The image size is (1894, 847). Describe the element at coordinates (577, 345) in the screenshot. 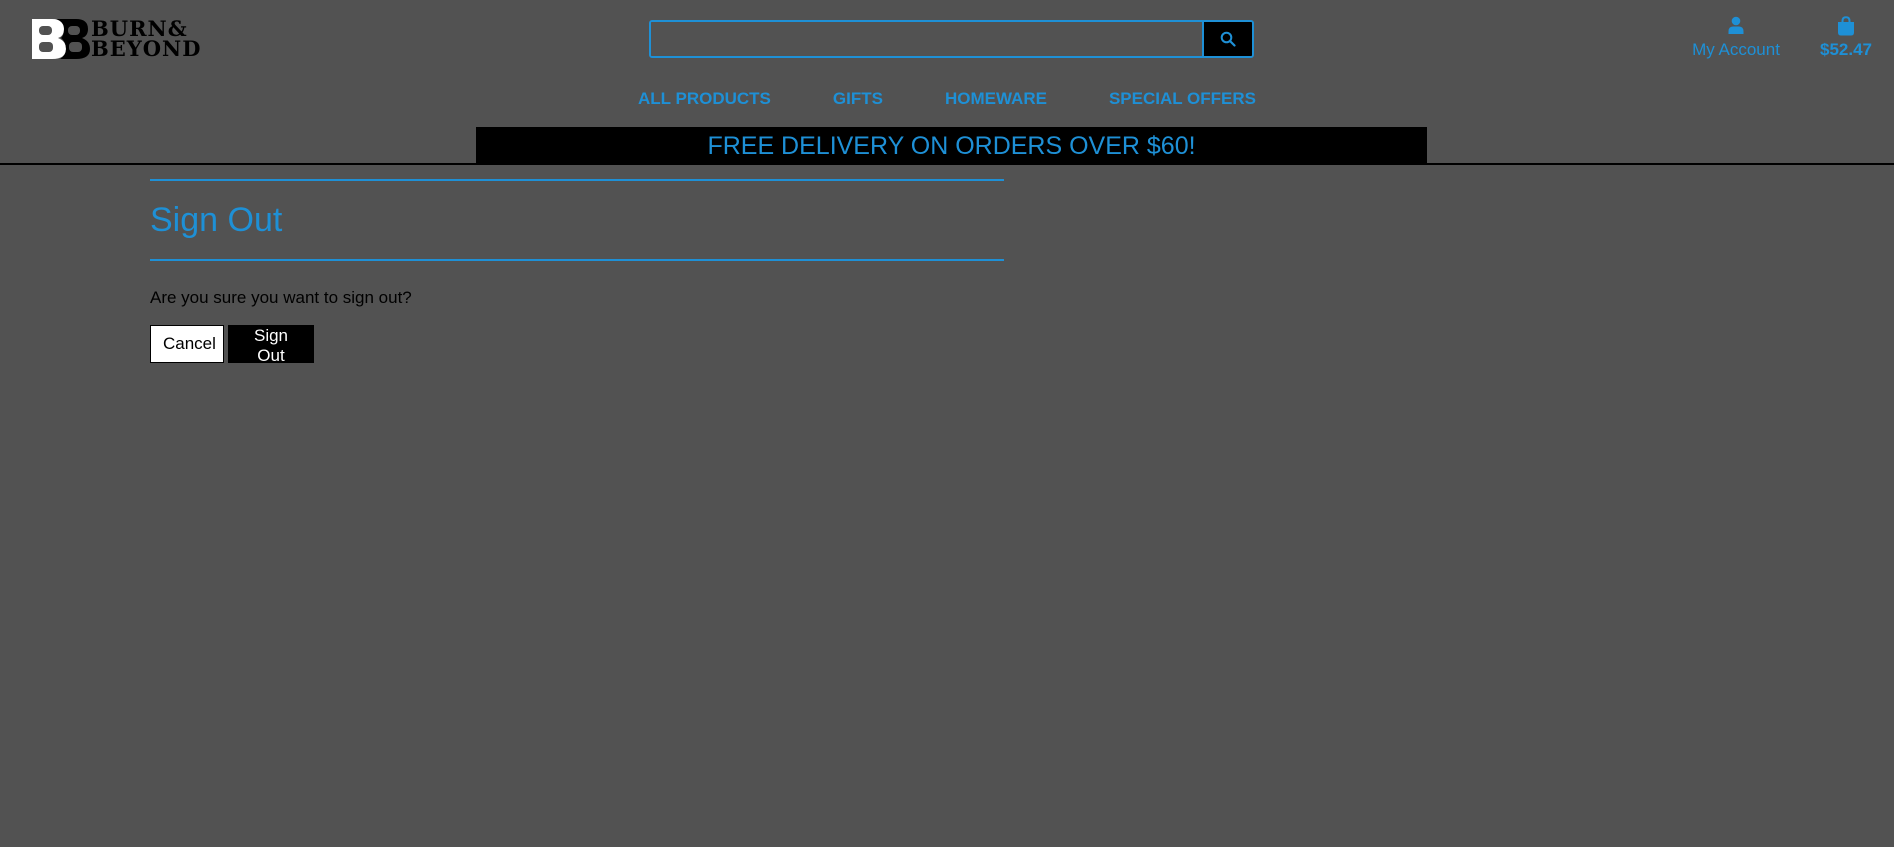

I see `sign-out-actions: Cancel Sign Out` at that location.